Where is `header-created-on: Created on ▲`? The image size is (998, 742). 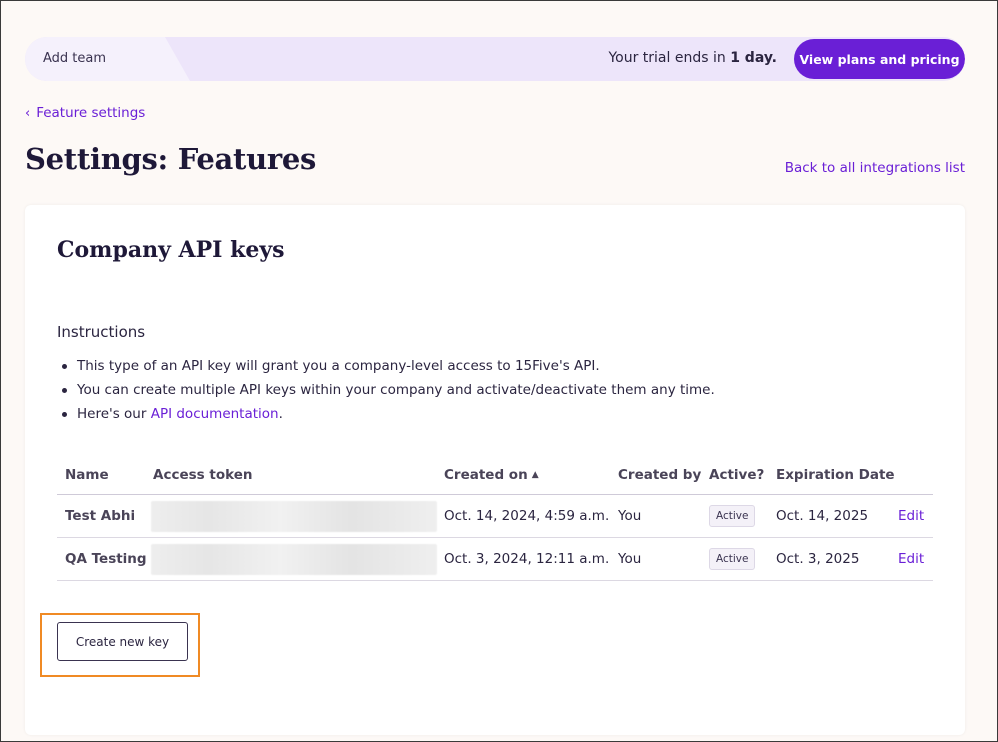
header-created-on: Created on ▲ is located at coordinates (491, 474).